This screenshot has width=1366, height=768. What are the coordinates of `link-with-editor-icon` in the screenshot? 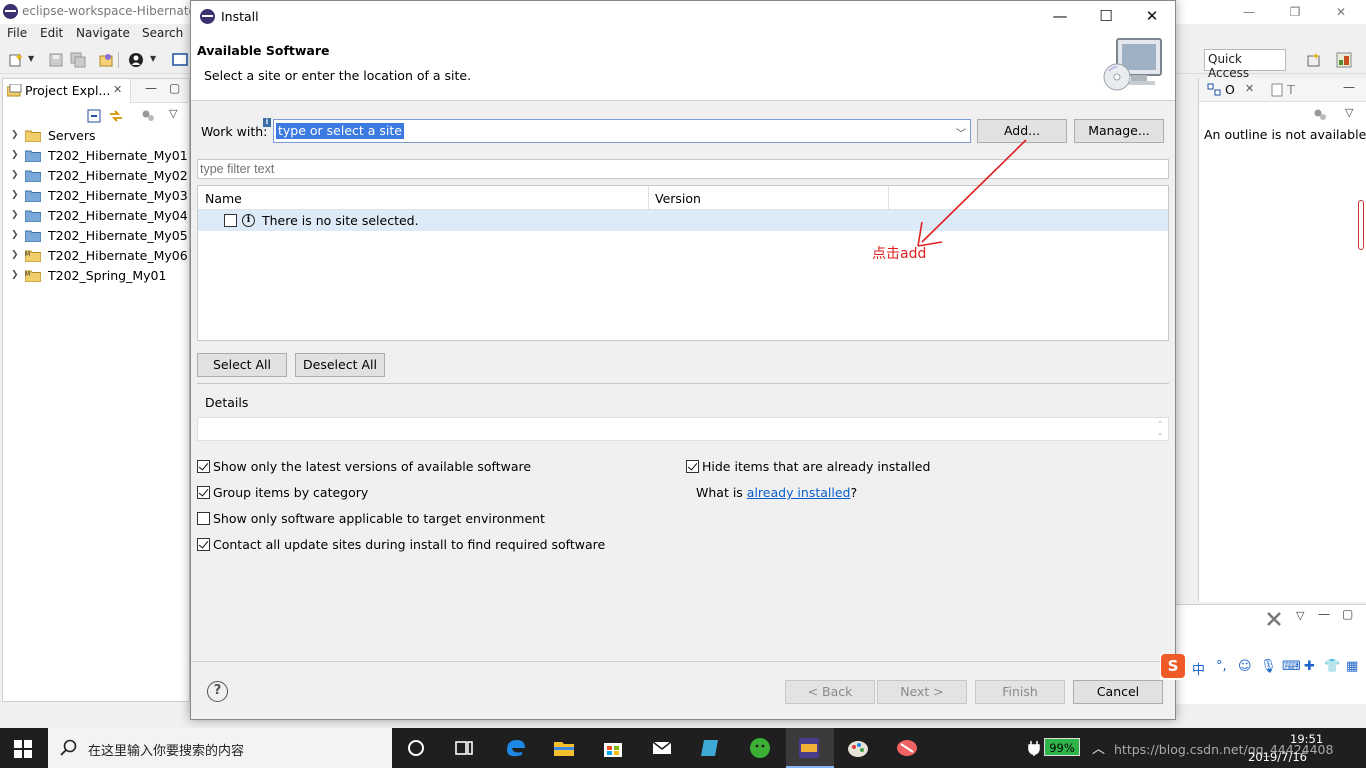 It's located at (116, 116).